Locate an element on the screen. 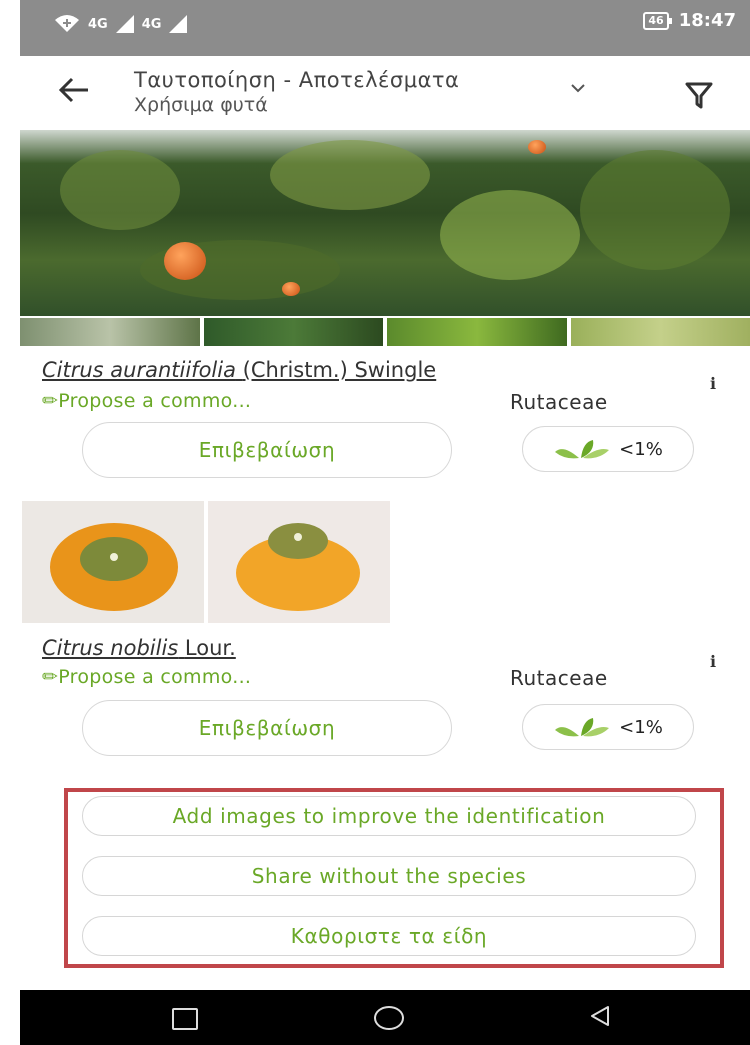 This screenshot has height=1045, width=750. battery-icon: 46 is located at coordinates (658, 20).